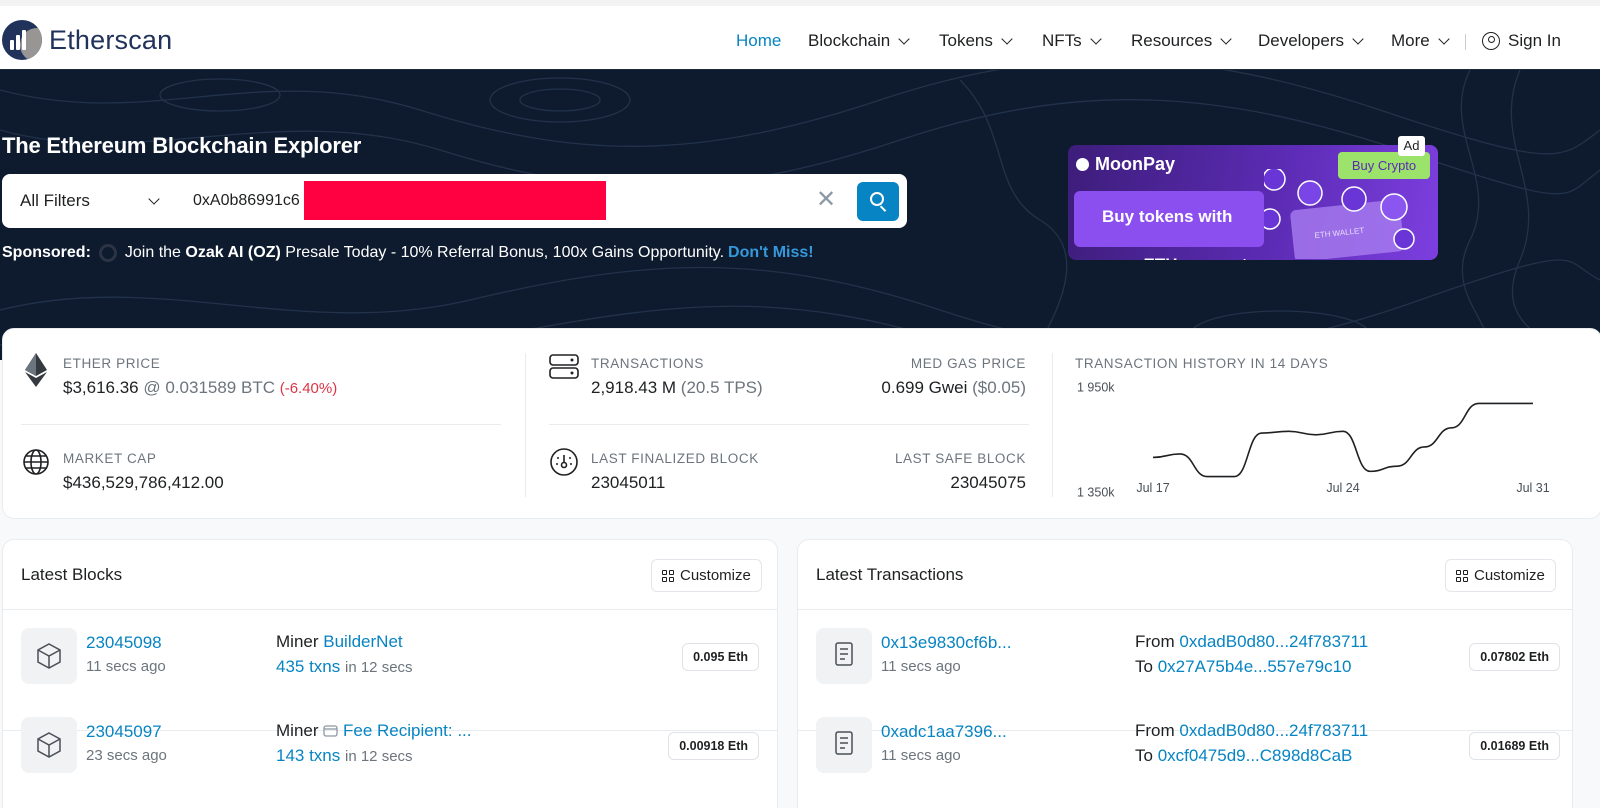 This screenshot has height=808, width=1600. Describe the element at coordinates (344, 667) in the screenshot. I see `block-txns: 435 txns in 12 secs` at that location.